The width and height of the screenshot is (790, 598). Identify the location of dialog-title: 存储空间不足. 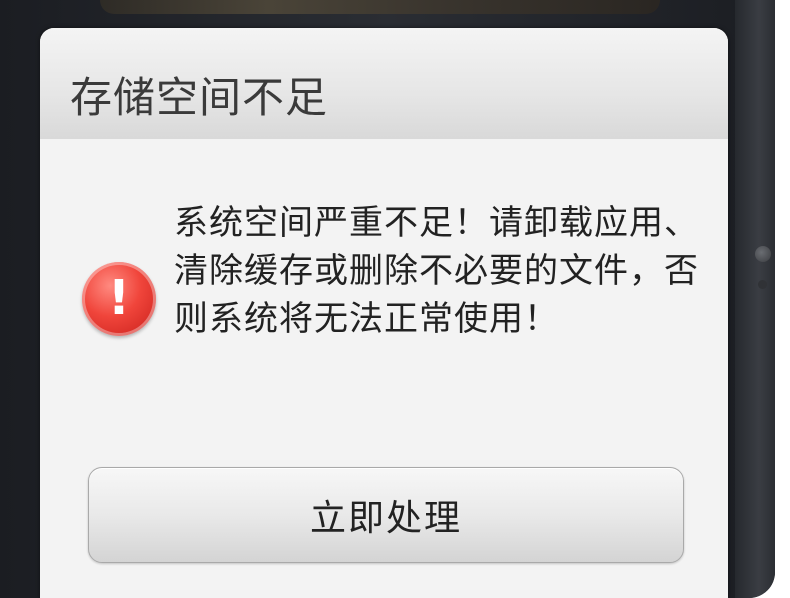
(199, 97).